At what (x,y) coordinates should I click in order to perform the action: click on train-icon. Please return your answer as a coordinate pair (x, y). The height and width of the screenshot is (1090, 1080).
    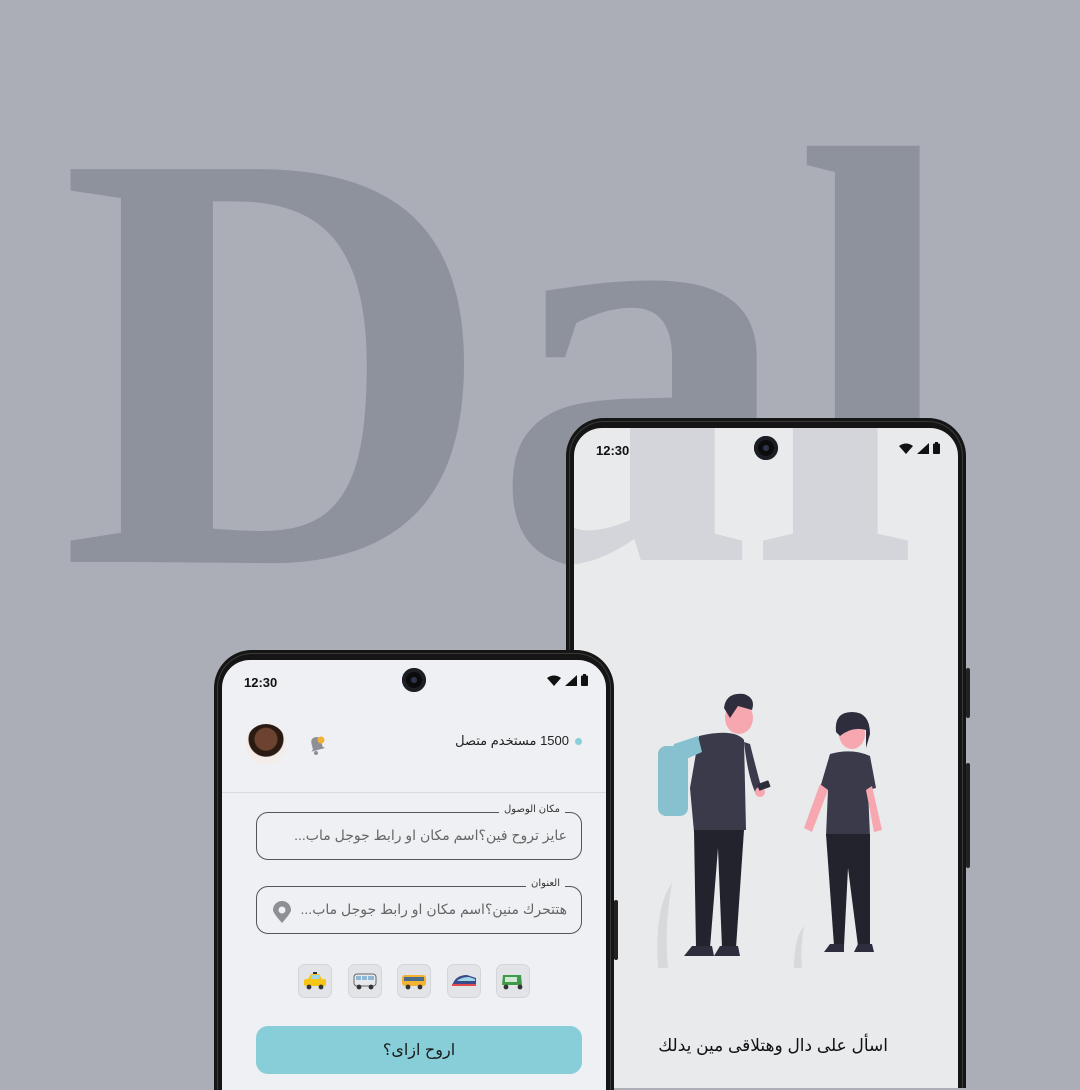
    Looking at the image, I should click on (463, 981).